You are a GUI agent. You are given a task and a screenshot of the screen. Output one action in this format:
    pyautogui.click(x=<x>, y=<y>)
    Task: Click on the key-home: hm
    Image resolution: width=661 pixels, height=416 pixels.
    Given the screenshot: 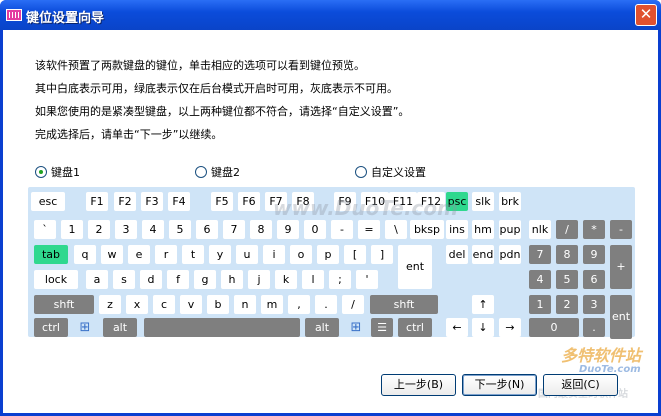 What is the action you would take?
    pyautogui.click(x=483, y=229)
    